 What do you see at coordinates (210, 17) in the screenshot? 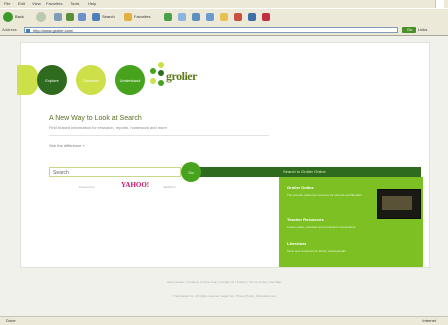
I see `print-icon` at bounding box center [210, 17].